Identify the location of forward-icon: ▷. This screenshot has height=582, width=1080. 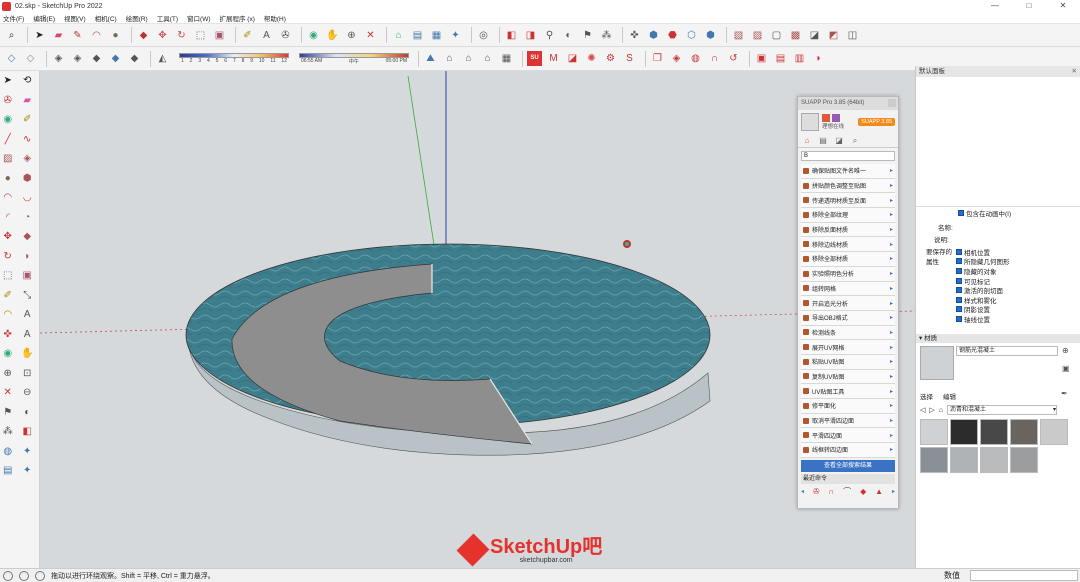
(931, 410).